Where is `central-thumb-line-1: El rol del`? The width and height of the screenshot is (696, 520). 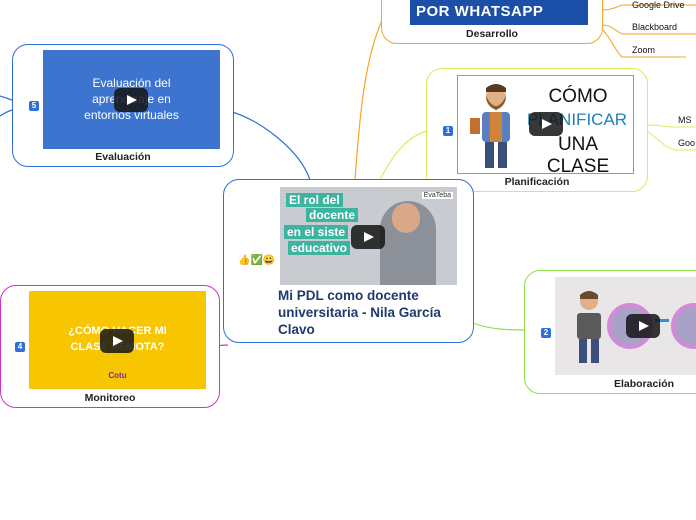
central-thumb-line-1: El rol del is located at coordinates (314, 200).